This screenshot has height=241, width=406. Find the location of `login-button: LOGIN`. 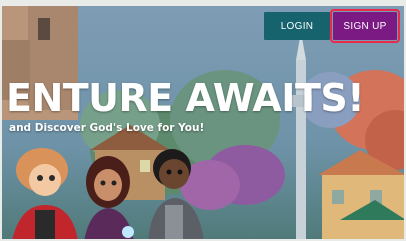

login-button: LOGIN is located at coordinates (297, 26).